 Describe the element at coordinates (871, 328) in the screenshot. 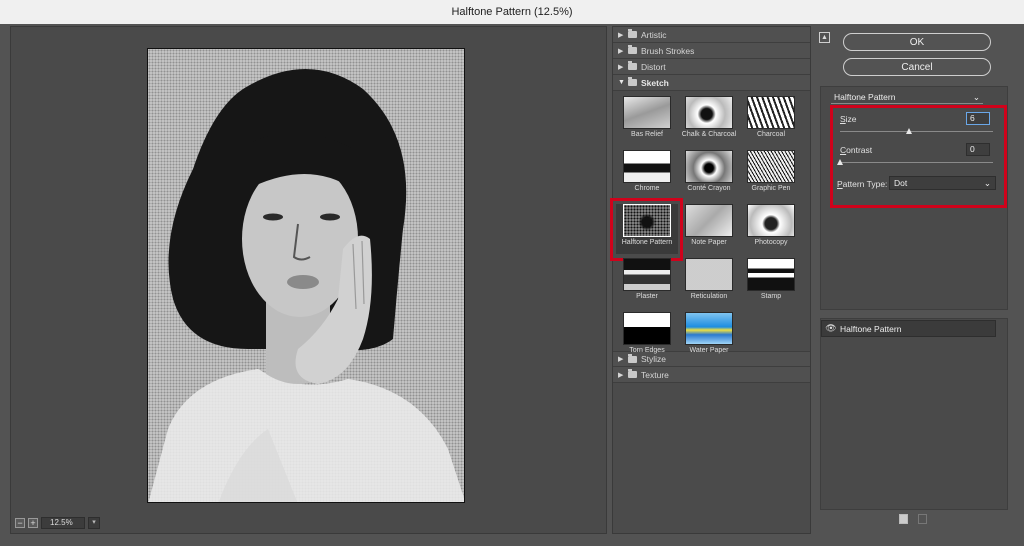

I see `effect-layer-label: Halftone Pattern` at that location.